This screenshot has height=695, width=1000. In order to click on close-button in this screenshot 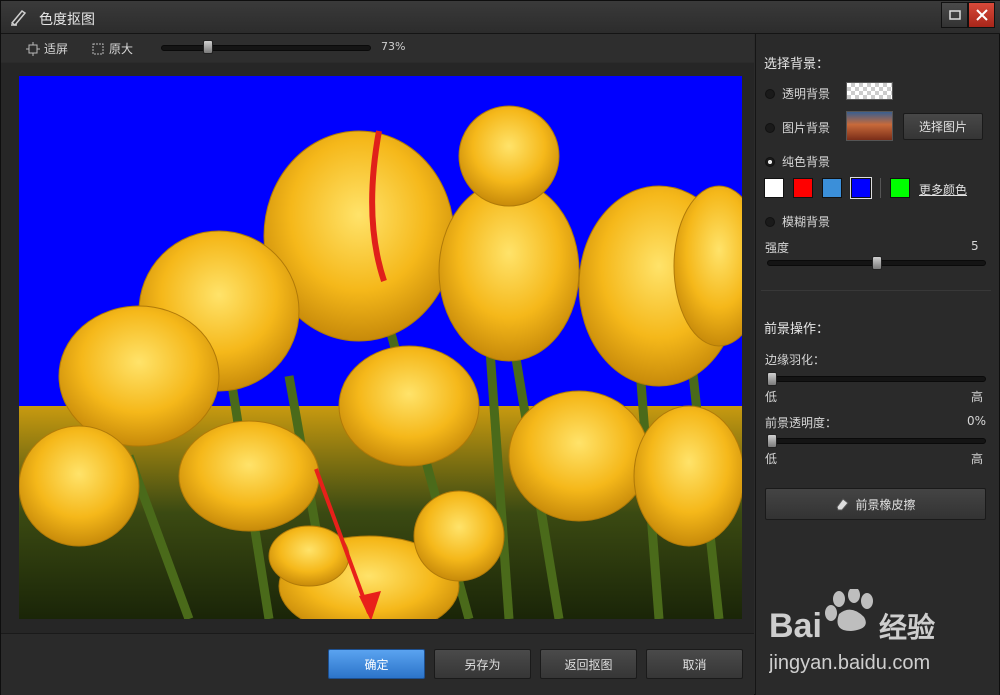, I will do `click(981, 15)`.